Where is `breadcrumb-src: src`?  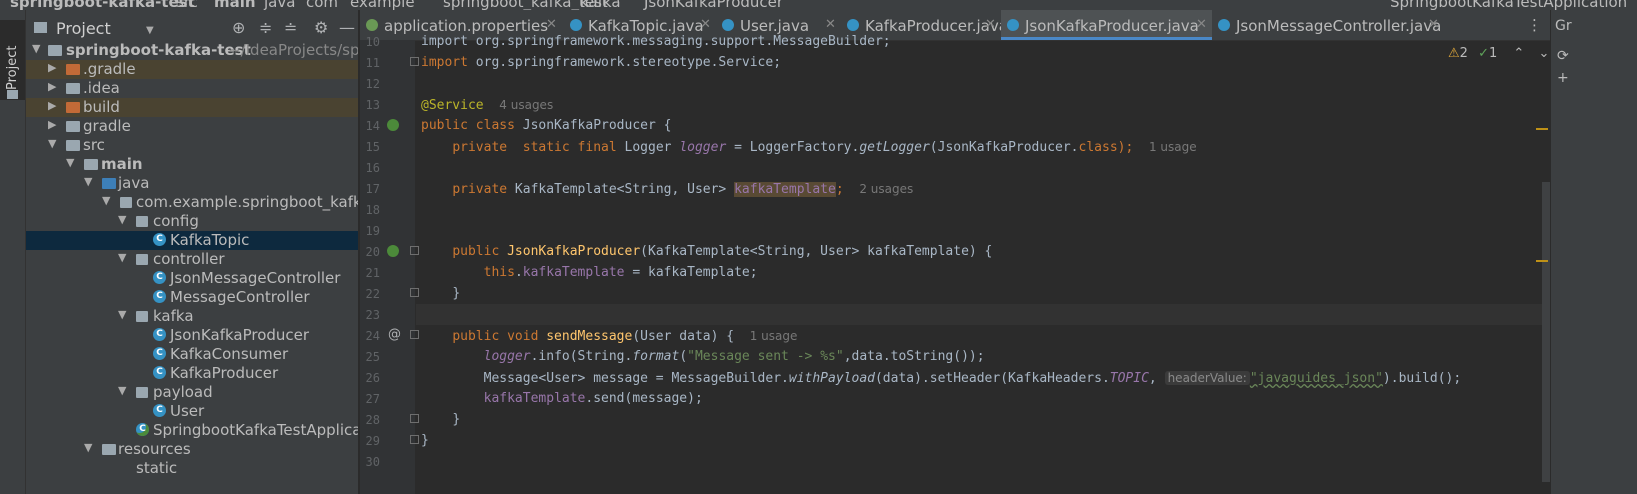
breadcrumb-src: src is located at coordinates (187, 5).